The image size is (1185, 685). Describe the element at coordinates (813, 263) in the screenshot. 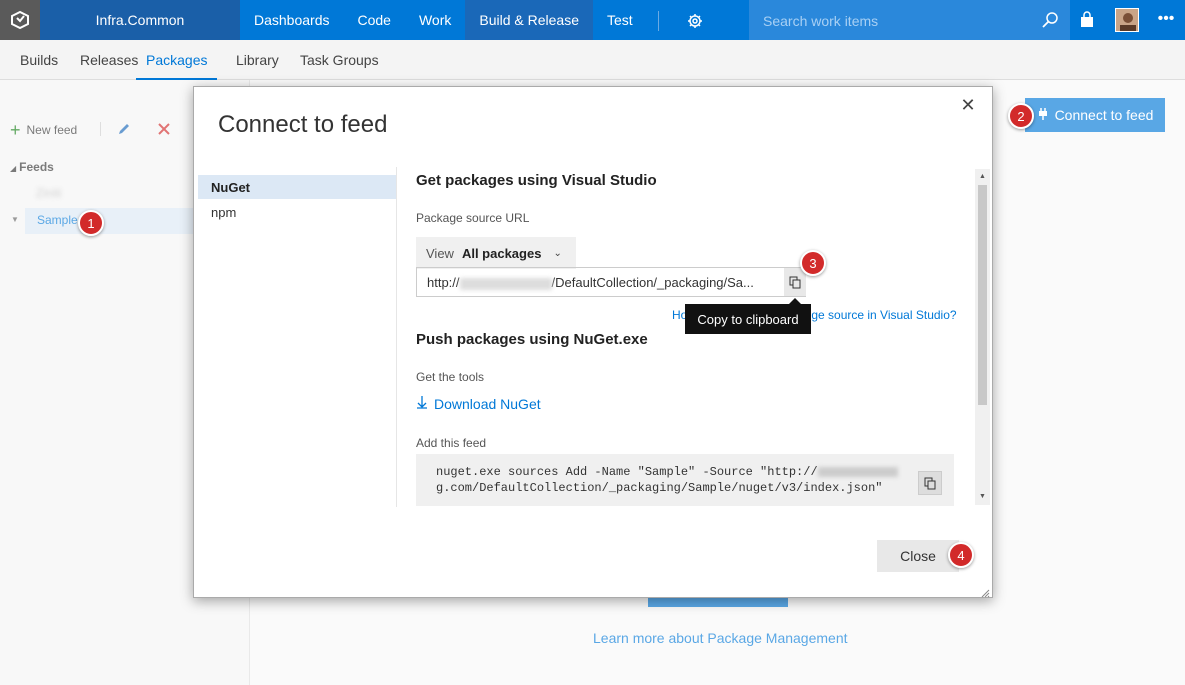

I see `annotation-badge-3: 3` at that location.